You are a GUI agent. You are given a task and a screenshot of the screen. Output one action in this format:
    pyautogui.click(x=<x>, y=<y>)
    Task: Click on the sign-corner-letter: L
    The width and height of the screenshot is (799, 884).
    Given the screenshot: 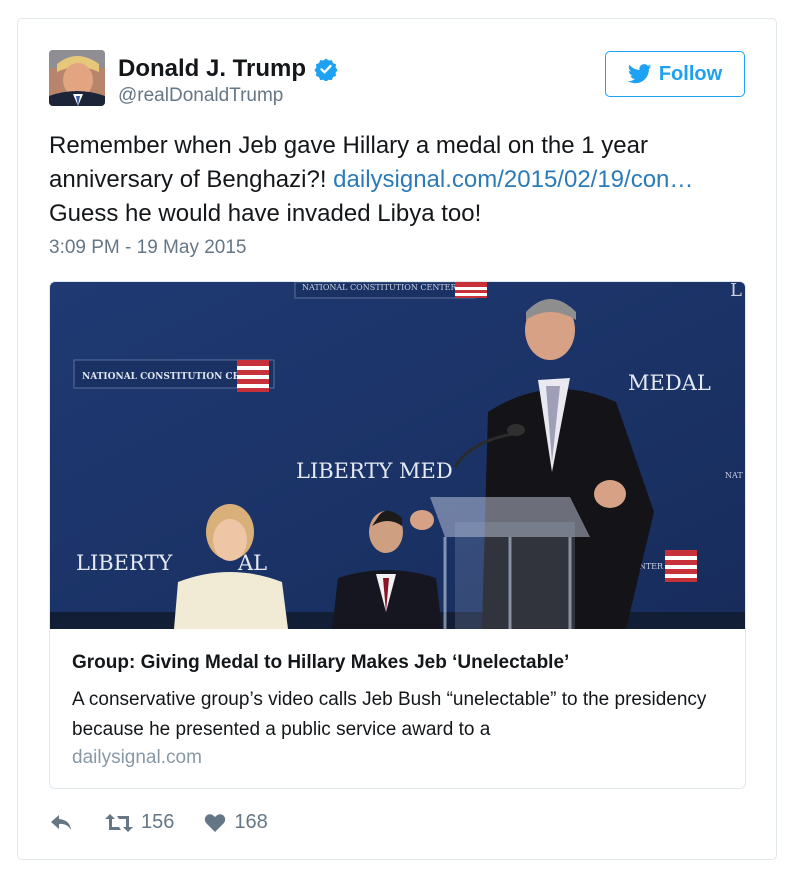 What is the action you would take?
    pyautogui.click(x=736, y=291)
    